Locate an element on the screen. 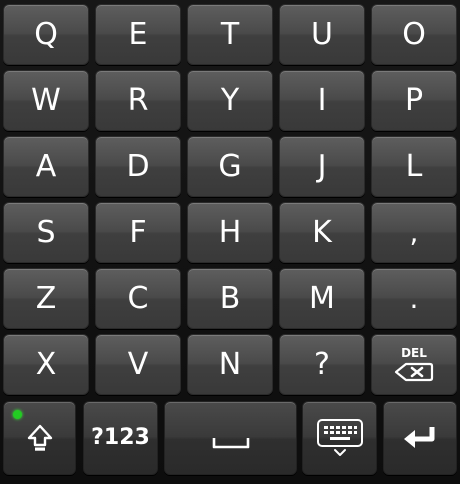 This screenshot has height=484, width=460. key-period: . is located at coordinates (414, 298).